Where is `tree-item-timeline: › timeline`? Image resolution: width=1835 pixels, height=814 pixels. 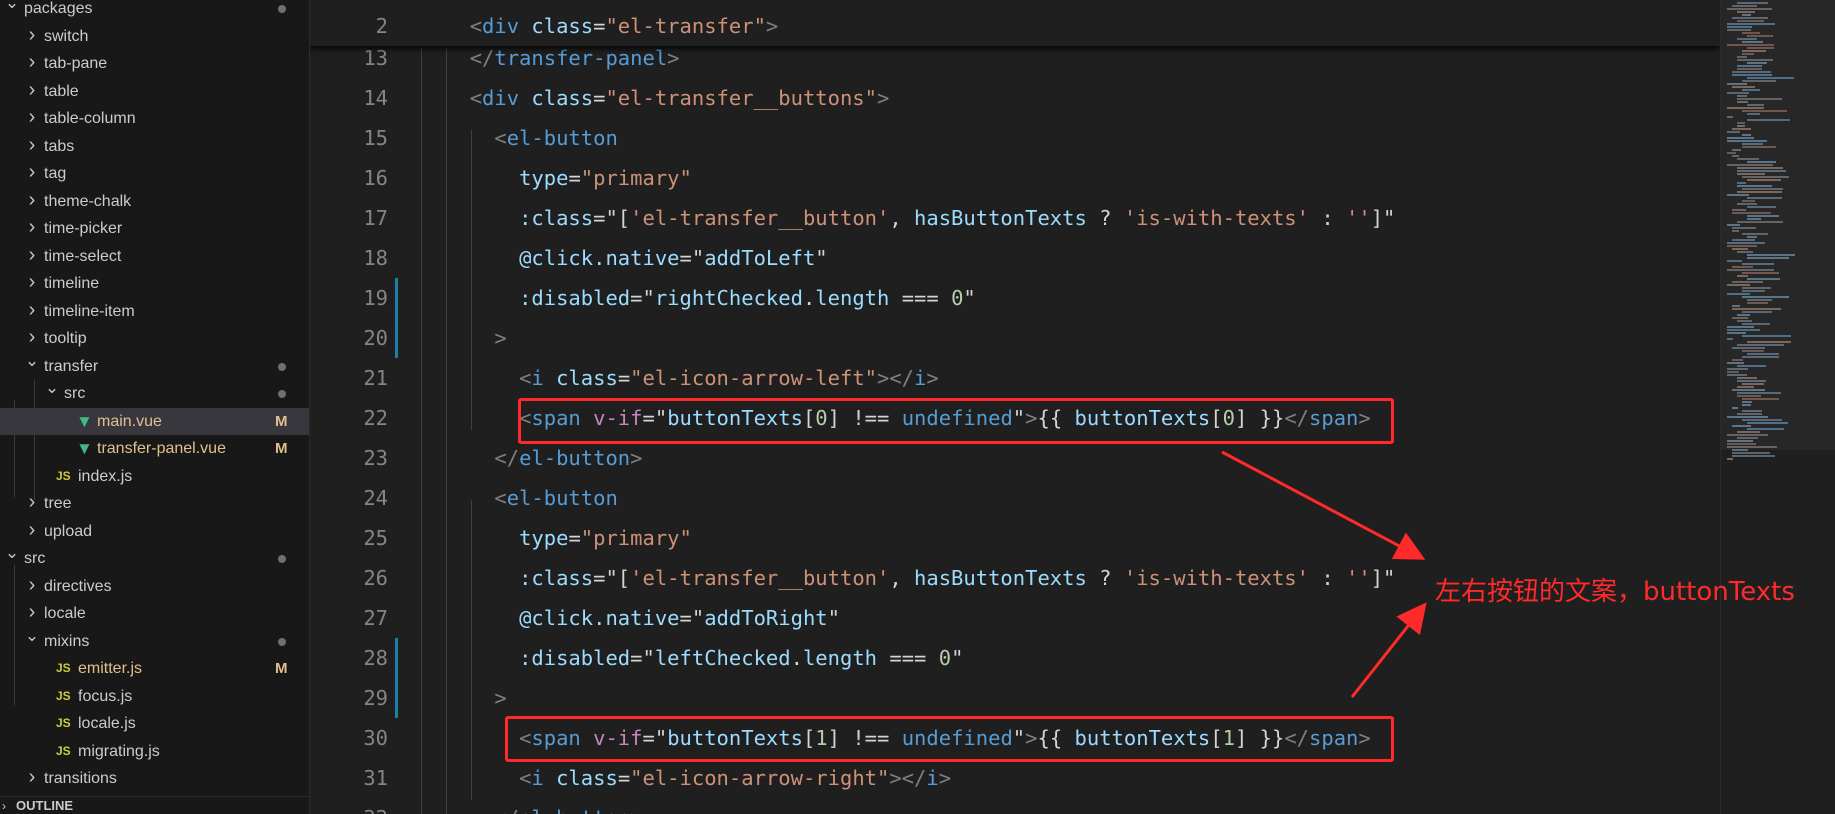
tree-item-timeline: › timeline is located at coordinates (154, 283).